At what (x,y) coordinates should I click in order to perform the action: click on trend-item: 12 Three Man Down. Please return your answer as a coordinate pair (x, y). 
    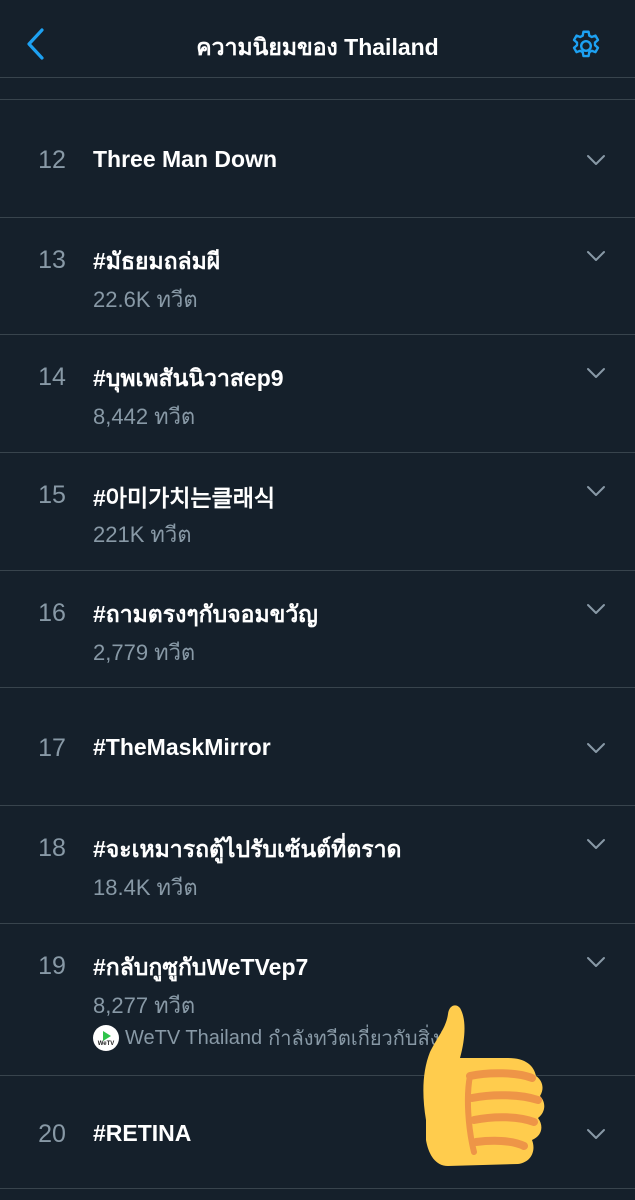
    Looking at the image, I should click on (317, 159).